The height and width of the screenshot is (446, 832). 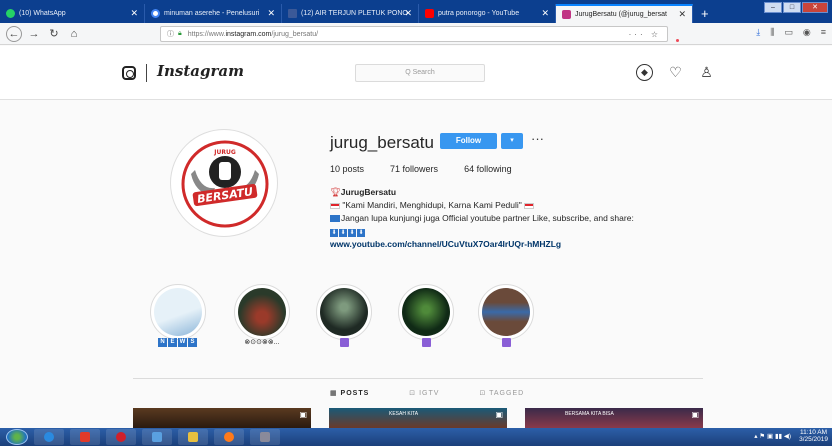 I want to click on taskbar-app-opera, so click(x=121, y=437).